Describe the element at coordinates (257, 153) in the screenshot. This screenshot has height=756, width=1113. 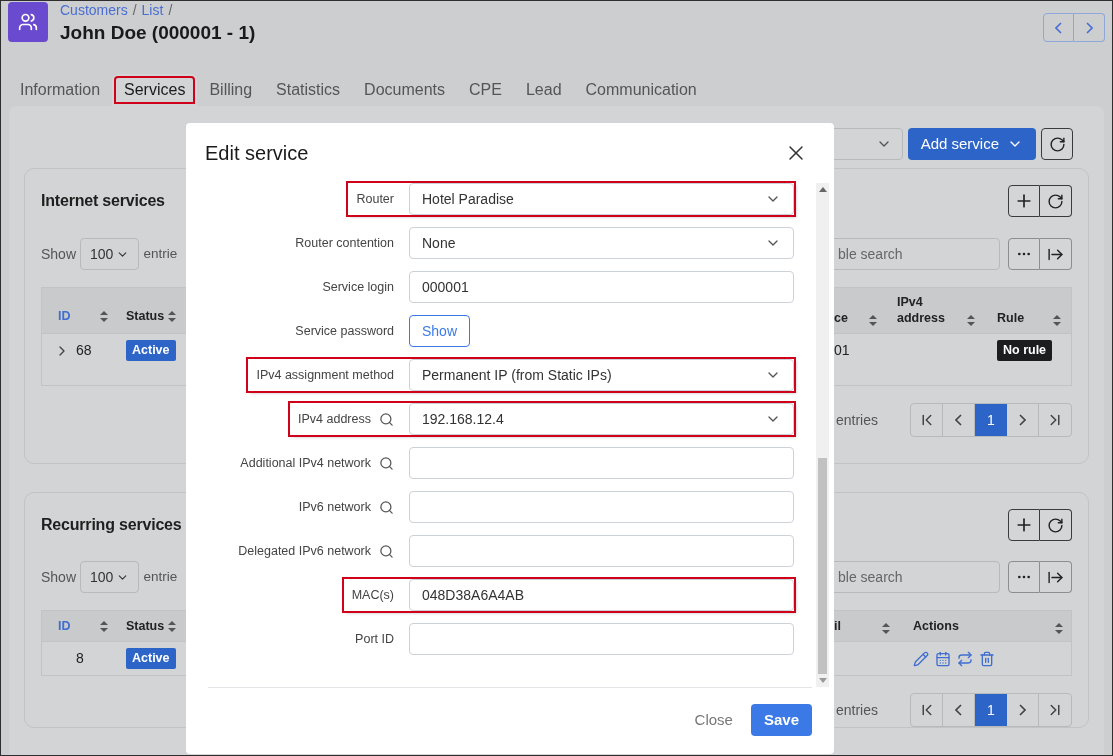
I see `dialog-title: Edit service` at that location.